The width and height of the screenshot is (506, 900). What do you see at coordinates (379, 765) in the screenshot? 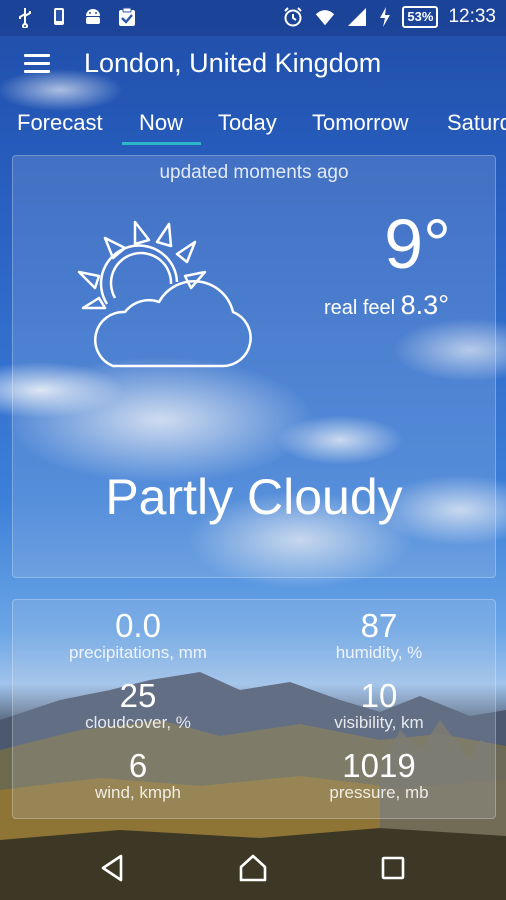
I see `stat-value: 1019` at bounding box center [379, 765].